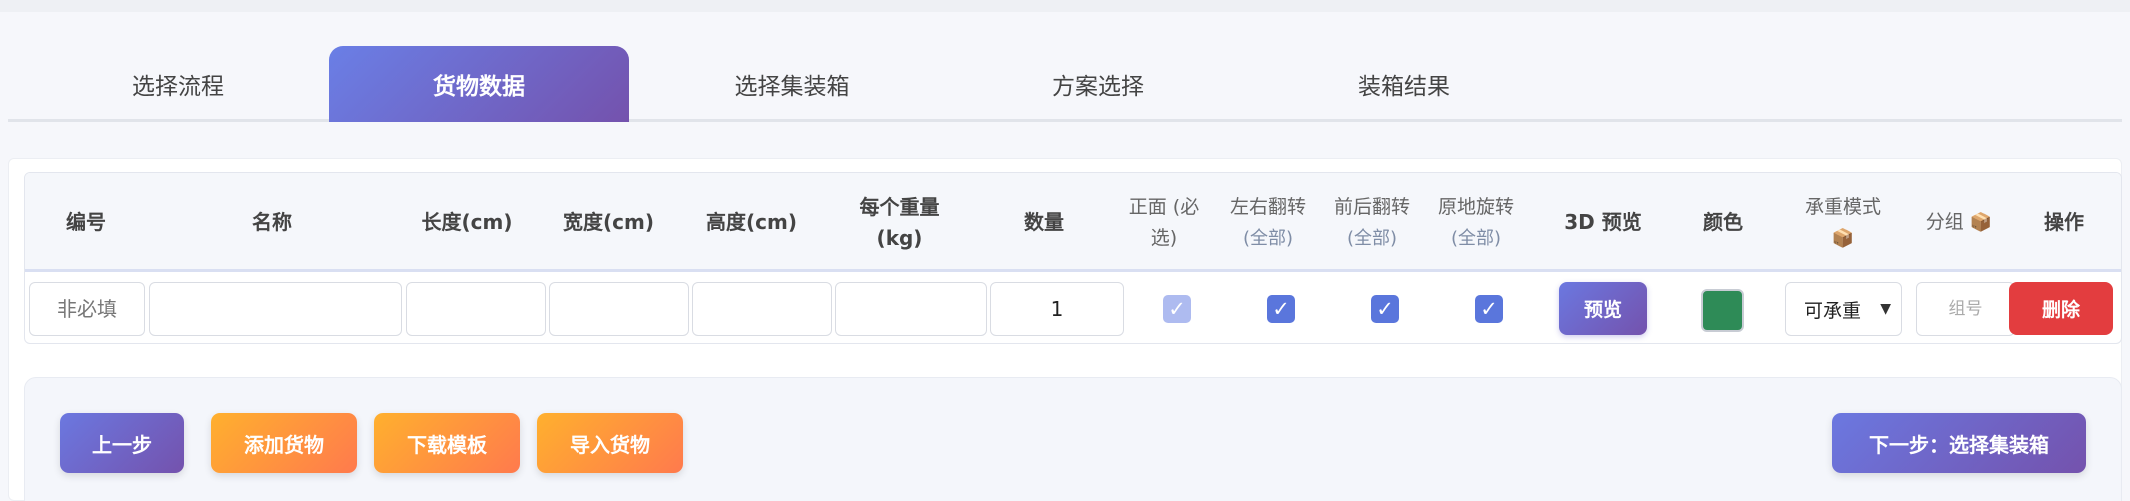 The width and height of the screenshot is (2130, 501). I want to click on header-id: 编号, so click(86, 222).